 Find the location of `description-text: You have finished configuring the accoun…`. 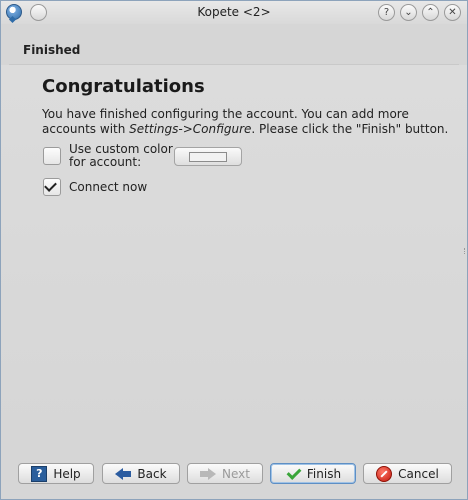

description-text: You have finished configuring the accoun… is located at coordinates (252, 122).